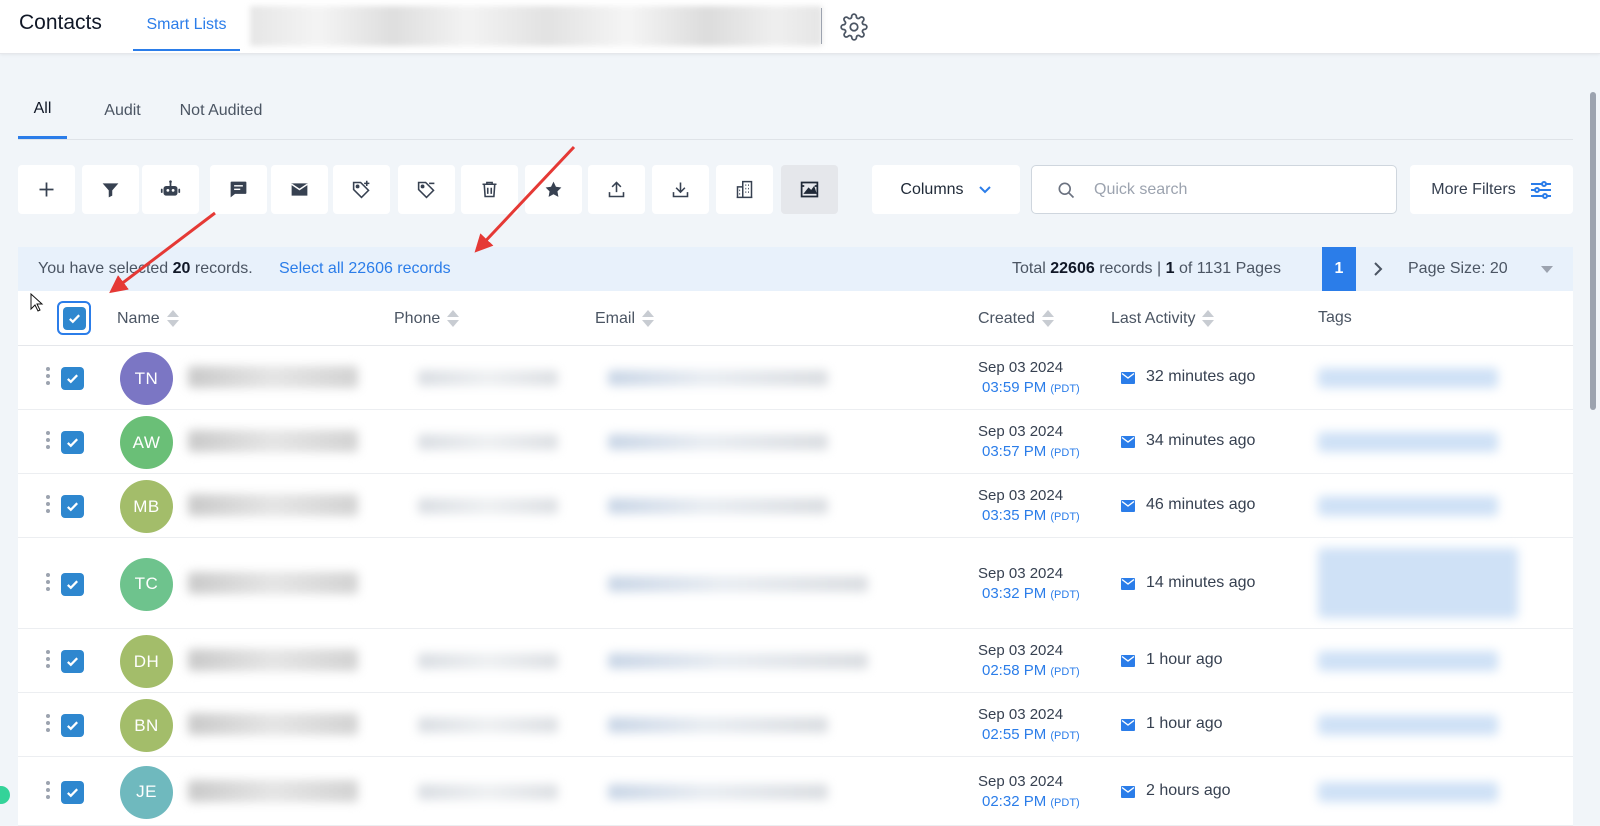  Describe the element at coordinates (146, 378) in the screenshot. I see `avatar: TN` at that location.